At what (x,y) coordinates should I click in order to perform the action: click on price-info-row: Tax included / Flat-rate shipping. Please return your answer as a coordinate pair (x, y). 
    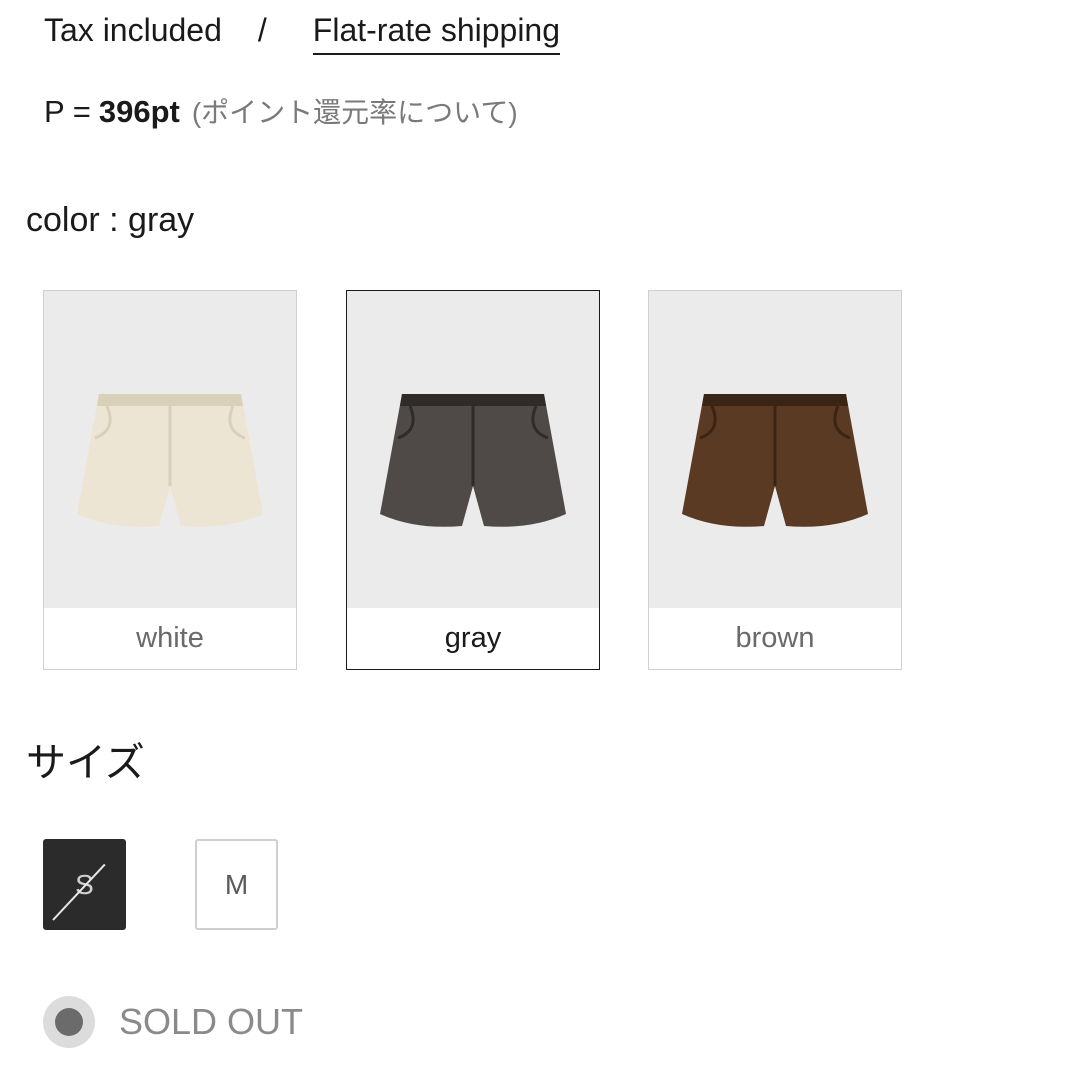
    Looking at the image, I should click on (302, 31).